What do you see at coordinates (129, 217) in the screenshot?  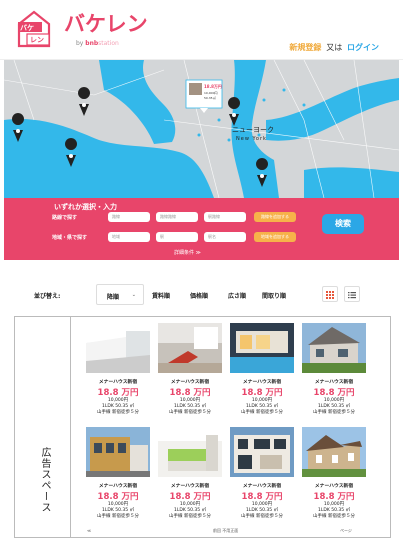 I see `line-field-1: 路線` at bounding box center [129, 217].